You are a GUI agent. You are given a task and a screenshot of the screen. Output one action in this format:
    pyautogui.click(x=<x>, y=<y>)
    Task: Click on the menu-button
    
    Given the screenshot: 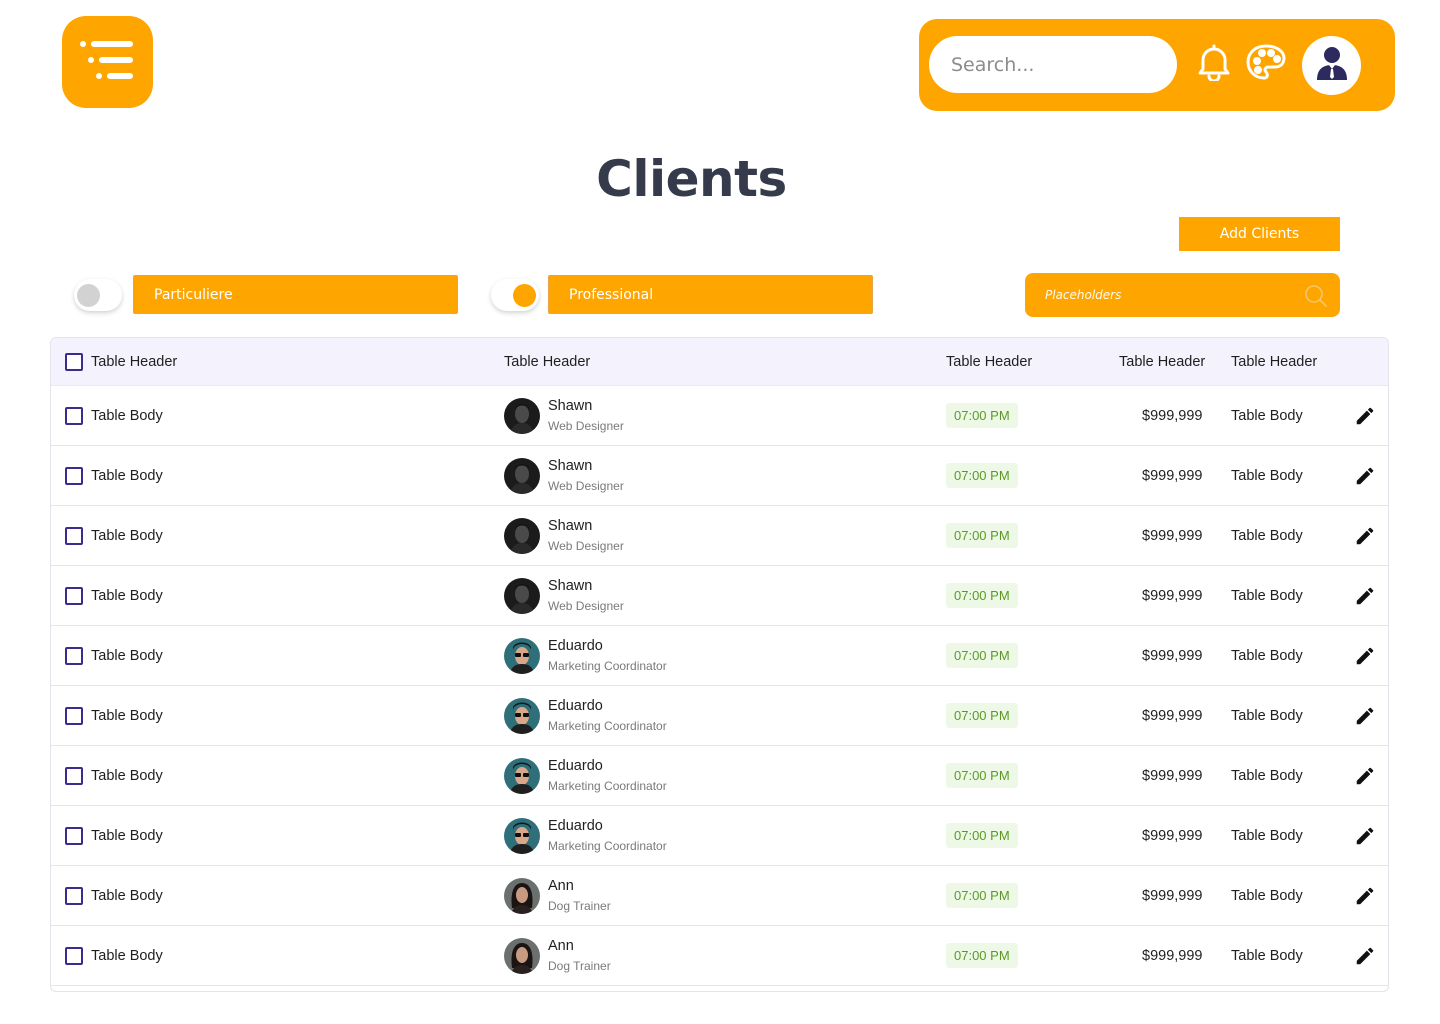 What is the action you would take?
    pyautogui.click(x=107, y=62)
    